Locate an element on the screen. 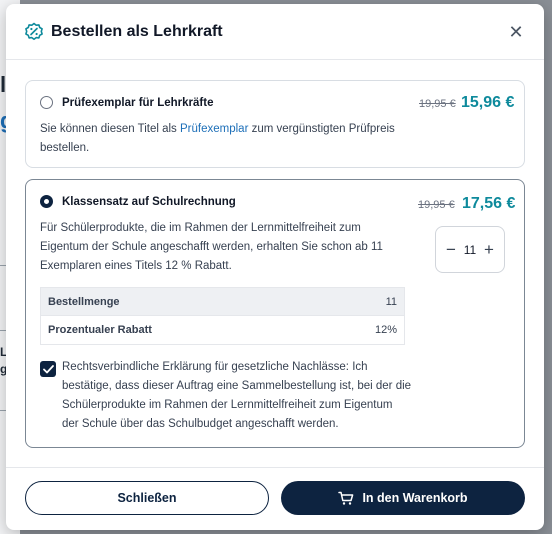  summary-label: Bestellmenge is located at coordinates (84, 301).